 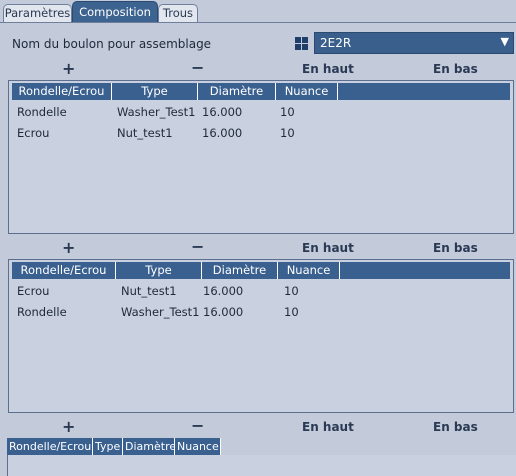 I want to click on tab-composition: Composition, so click(x=115, y=12).